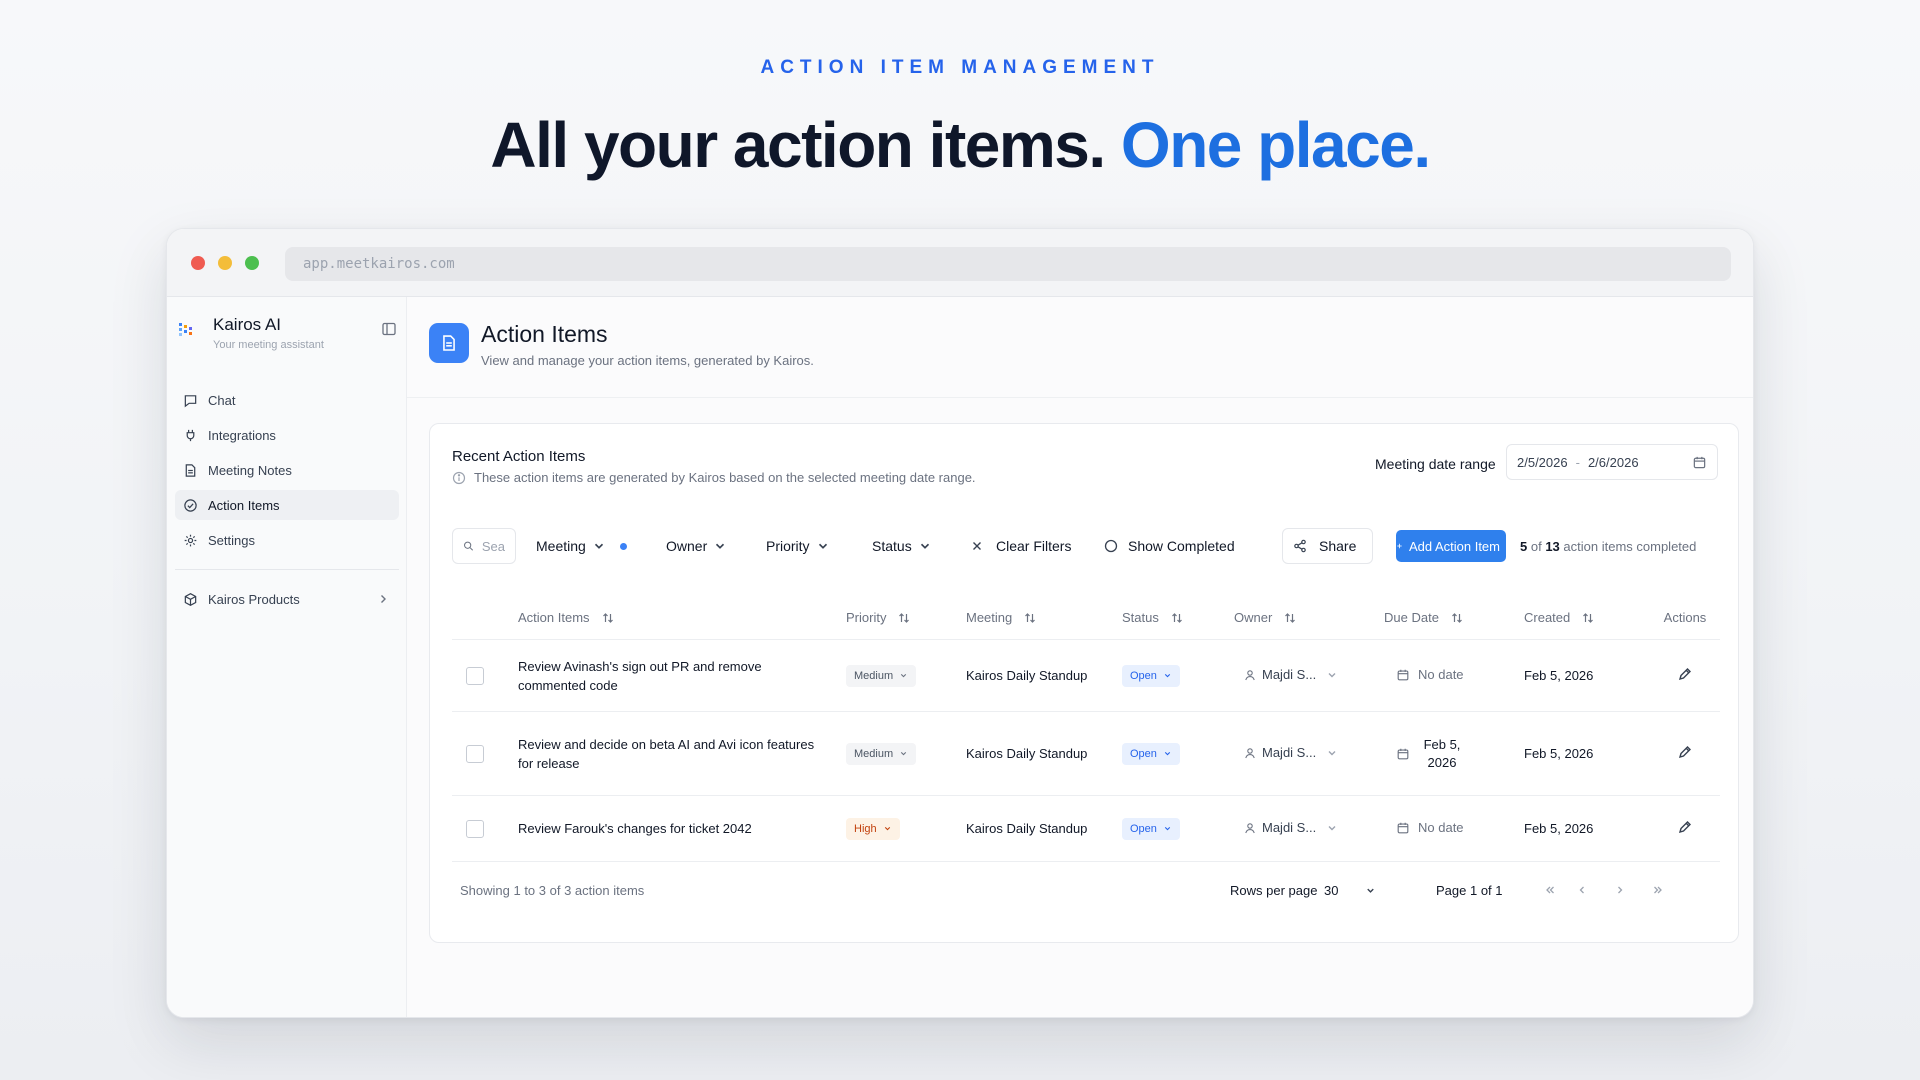  I want to click on sidebar-item-action-items: Action Items, so click(287, 505).